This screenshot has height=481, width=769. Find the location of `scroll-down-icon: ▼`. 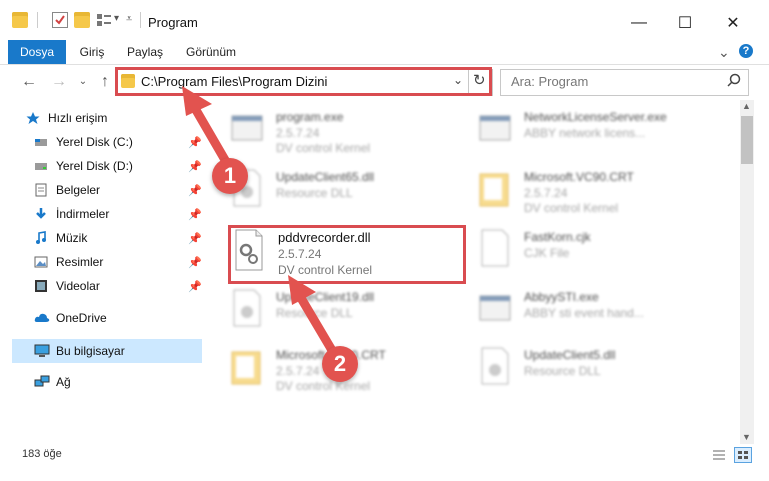

scroll-down-icon: ▼ is located at coordinates (746, 437).